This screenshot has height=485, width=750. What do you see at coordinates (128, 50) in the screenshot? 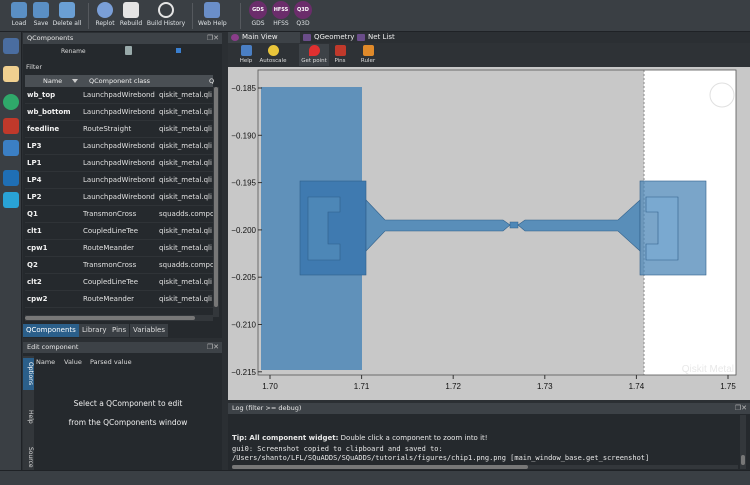
I see `trash-icon` at bounding box center [128, 50].